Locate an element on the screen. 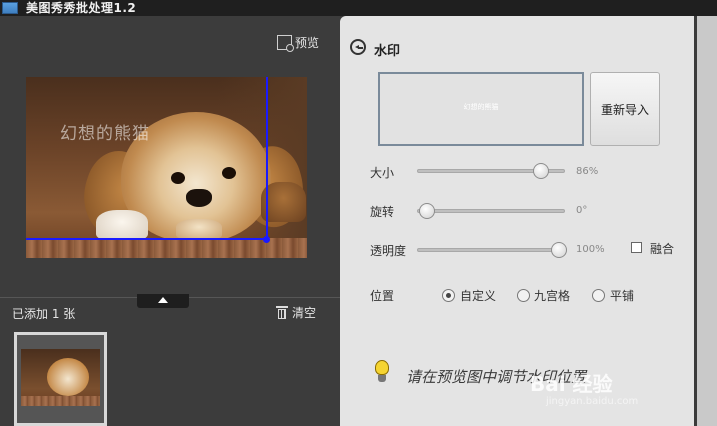  dog-nose is located at coordinates (199, 198).